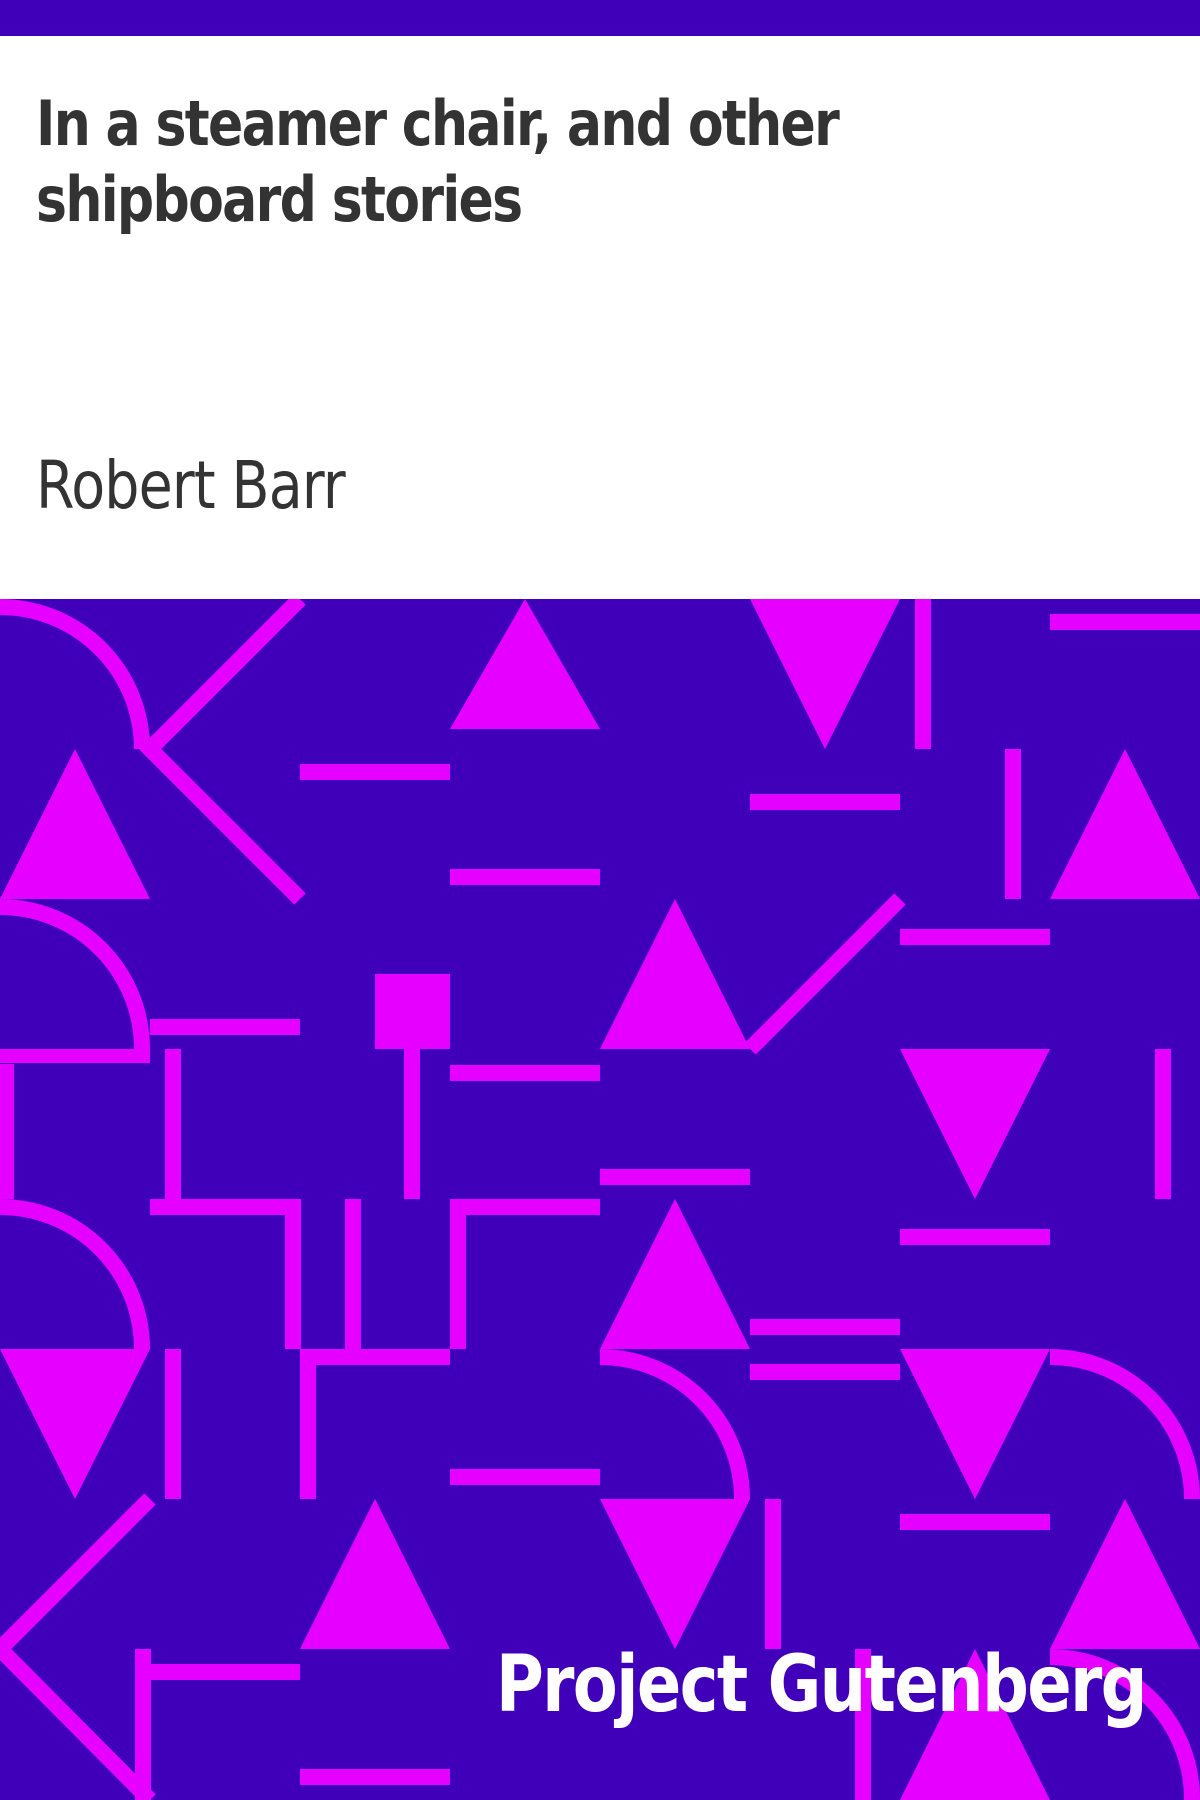 The height and width of the screenshot is (1800, 1200). What do you see at coordinates (191, 485) in the screenshot?
I see `book-author: Robert Barr` at bounding box center [191, 485].